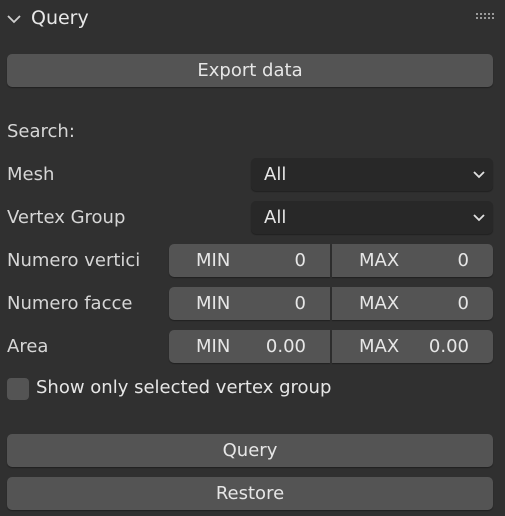 The height and width of the screenshot is (516, 505). I want to click on area-max-field: MAX 0.00, so click(412, 346).